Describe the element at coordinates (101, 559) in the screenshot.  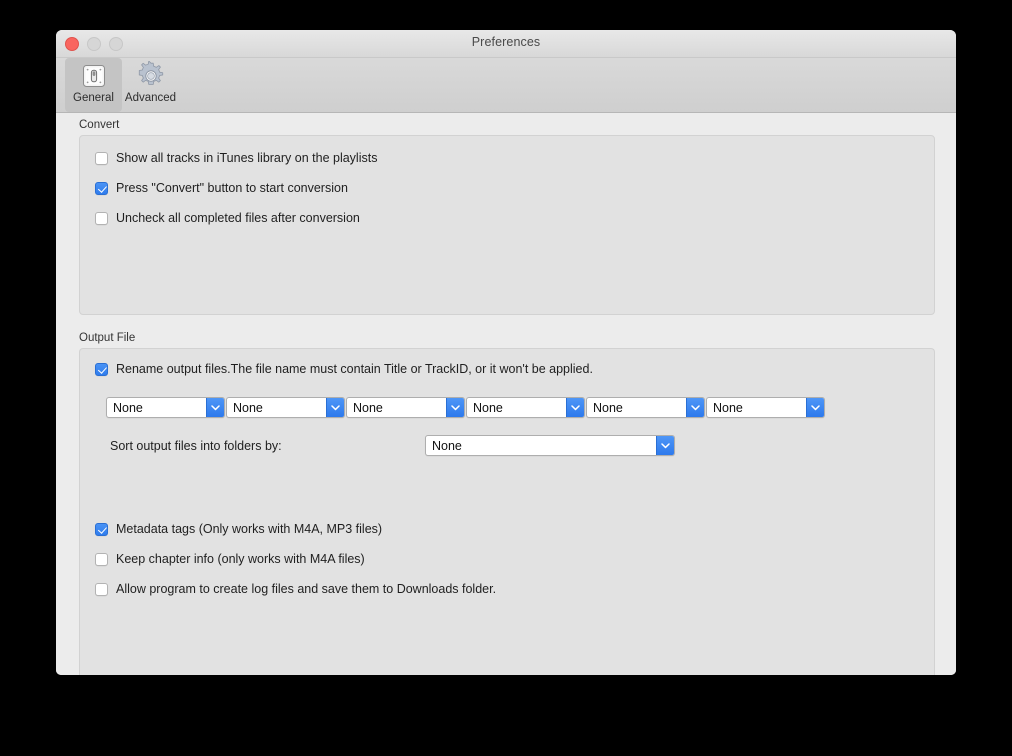
I see `checkbox-keep-chapter-info-box` at that location.